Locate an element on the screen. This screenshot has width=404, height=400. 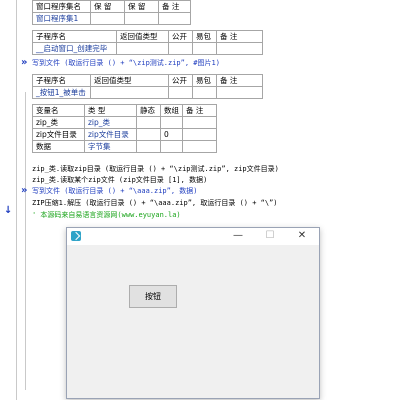
header-cell: 静态 is located at coordinates (148, 110).